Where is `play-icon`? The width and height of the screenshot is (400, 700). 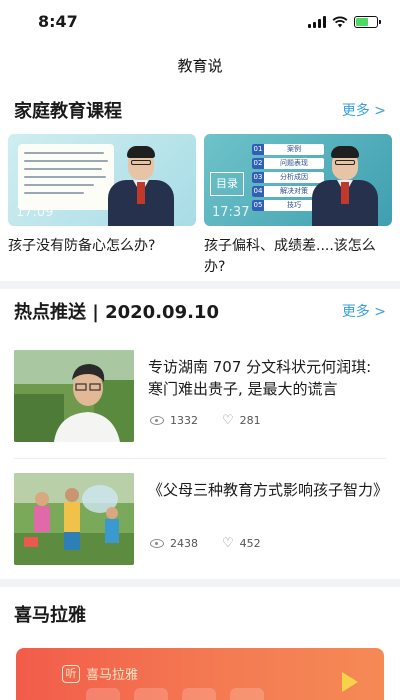 play-icon is located at coordinates (350, 682).